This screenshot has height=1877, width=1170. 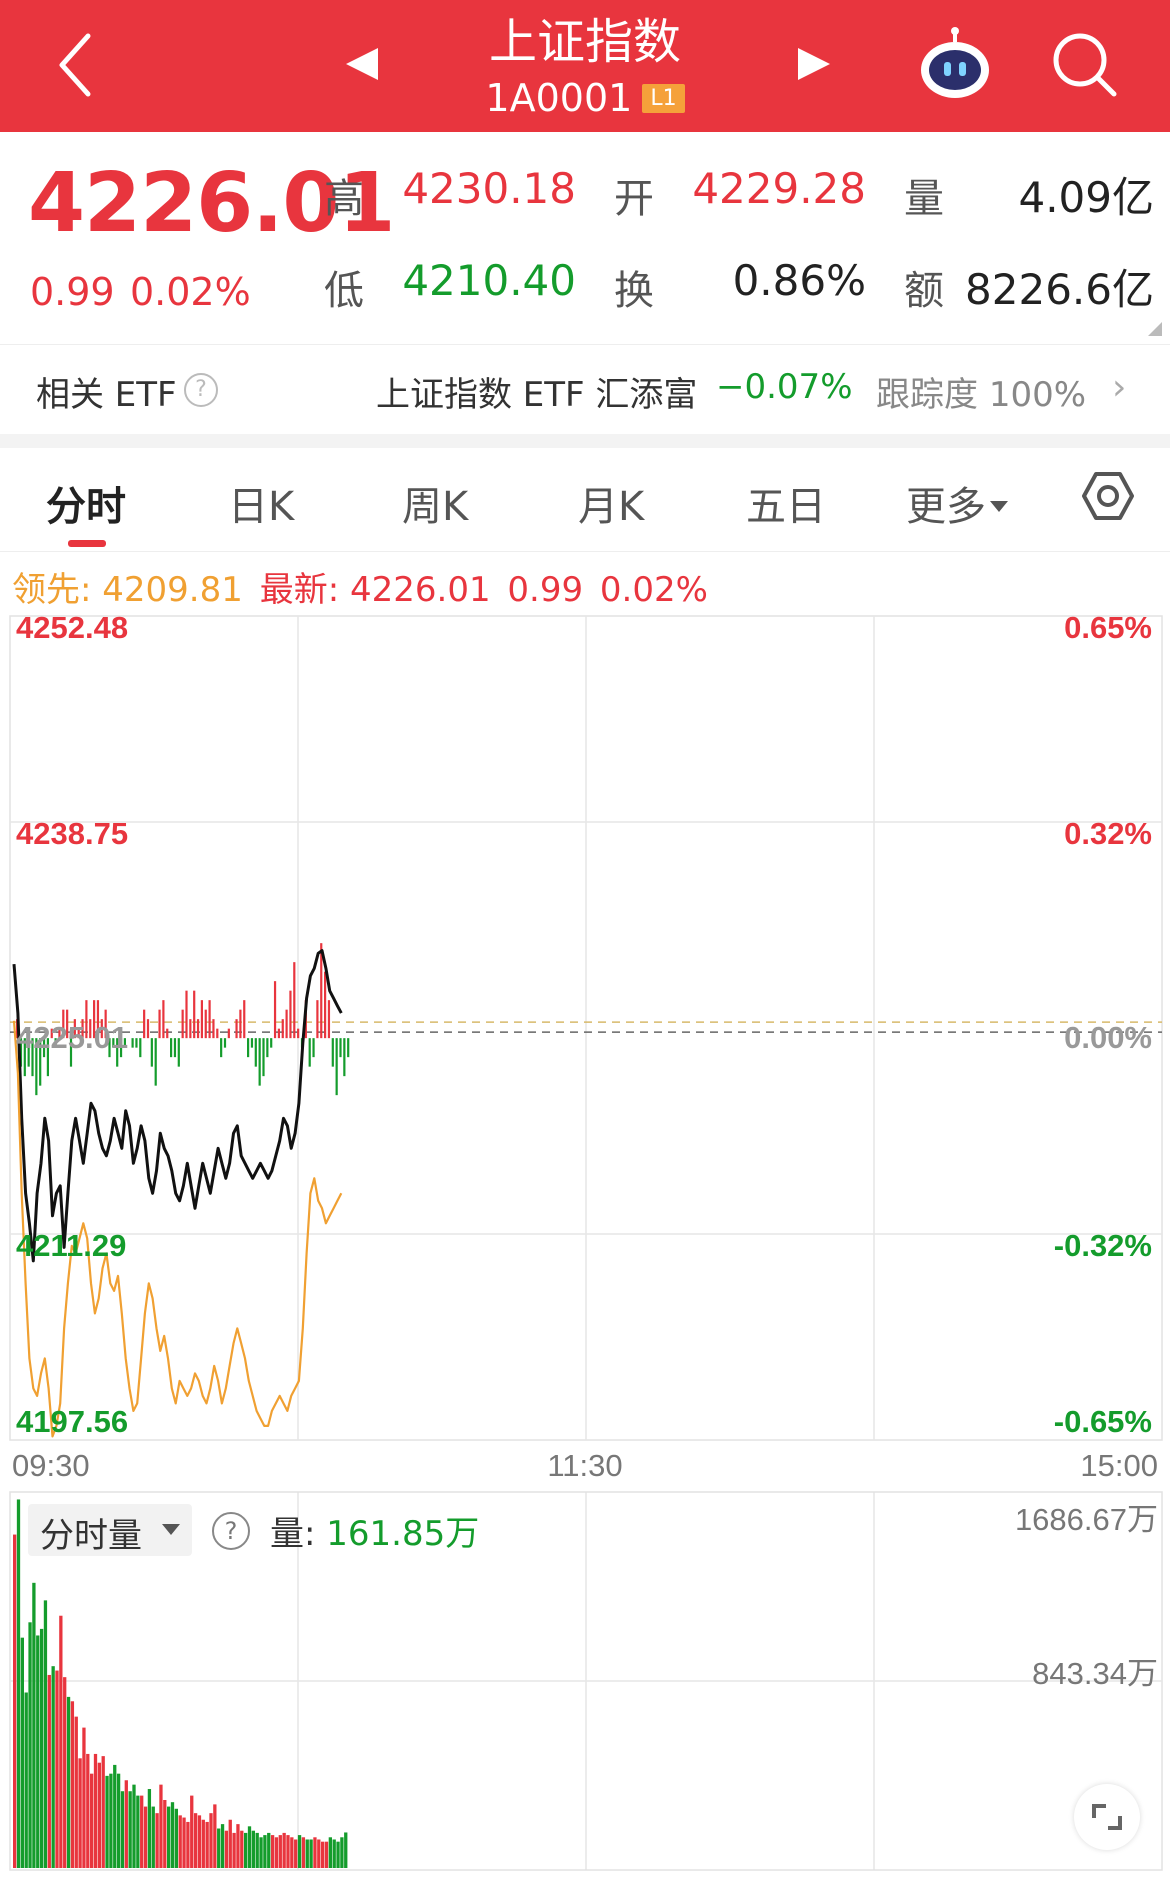 What do you see at coordinates (784, 387) in the screenshot?
I see `etf-change-pct: −0.07%` at bounding box center [784, 387].